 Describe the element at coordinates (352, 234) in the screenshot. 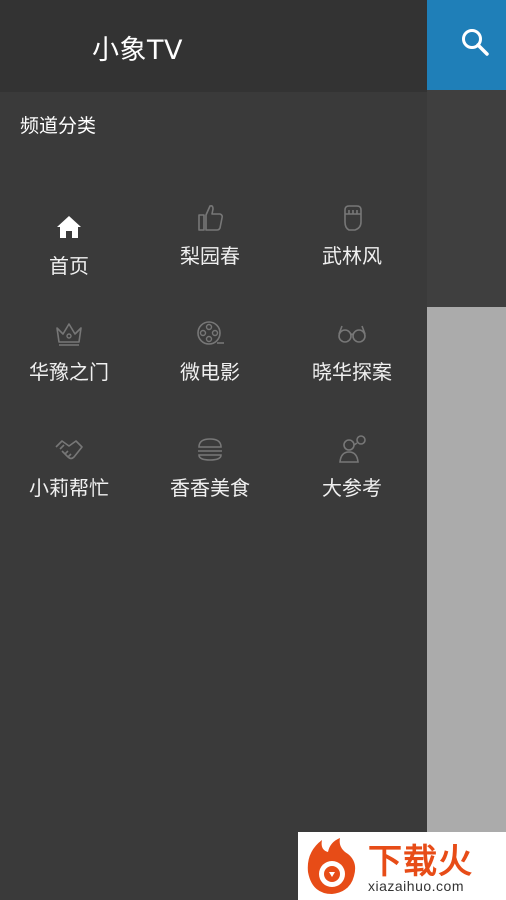

I see `channel-wulinfeng: 武林风` at that location.